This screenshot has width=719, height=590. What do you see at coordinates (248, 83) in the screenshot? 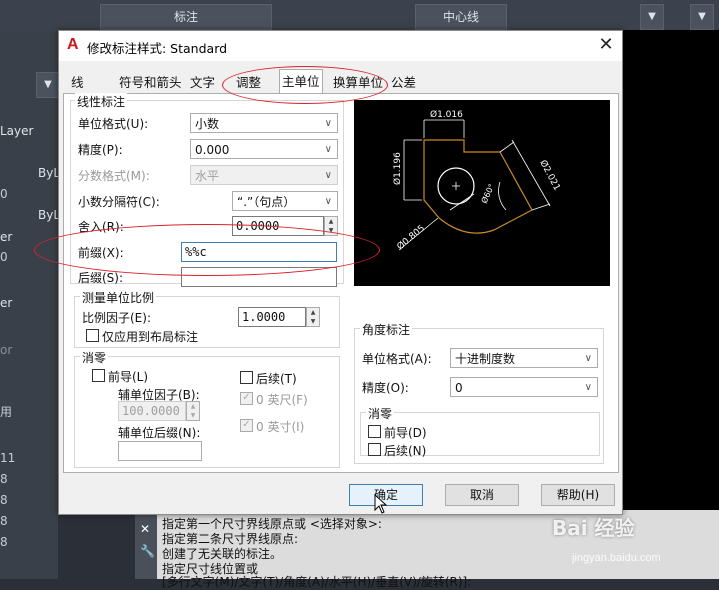
I see `tab-fit: 调整` at bounding box center [248, 83].